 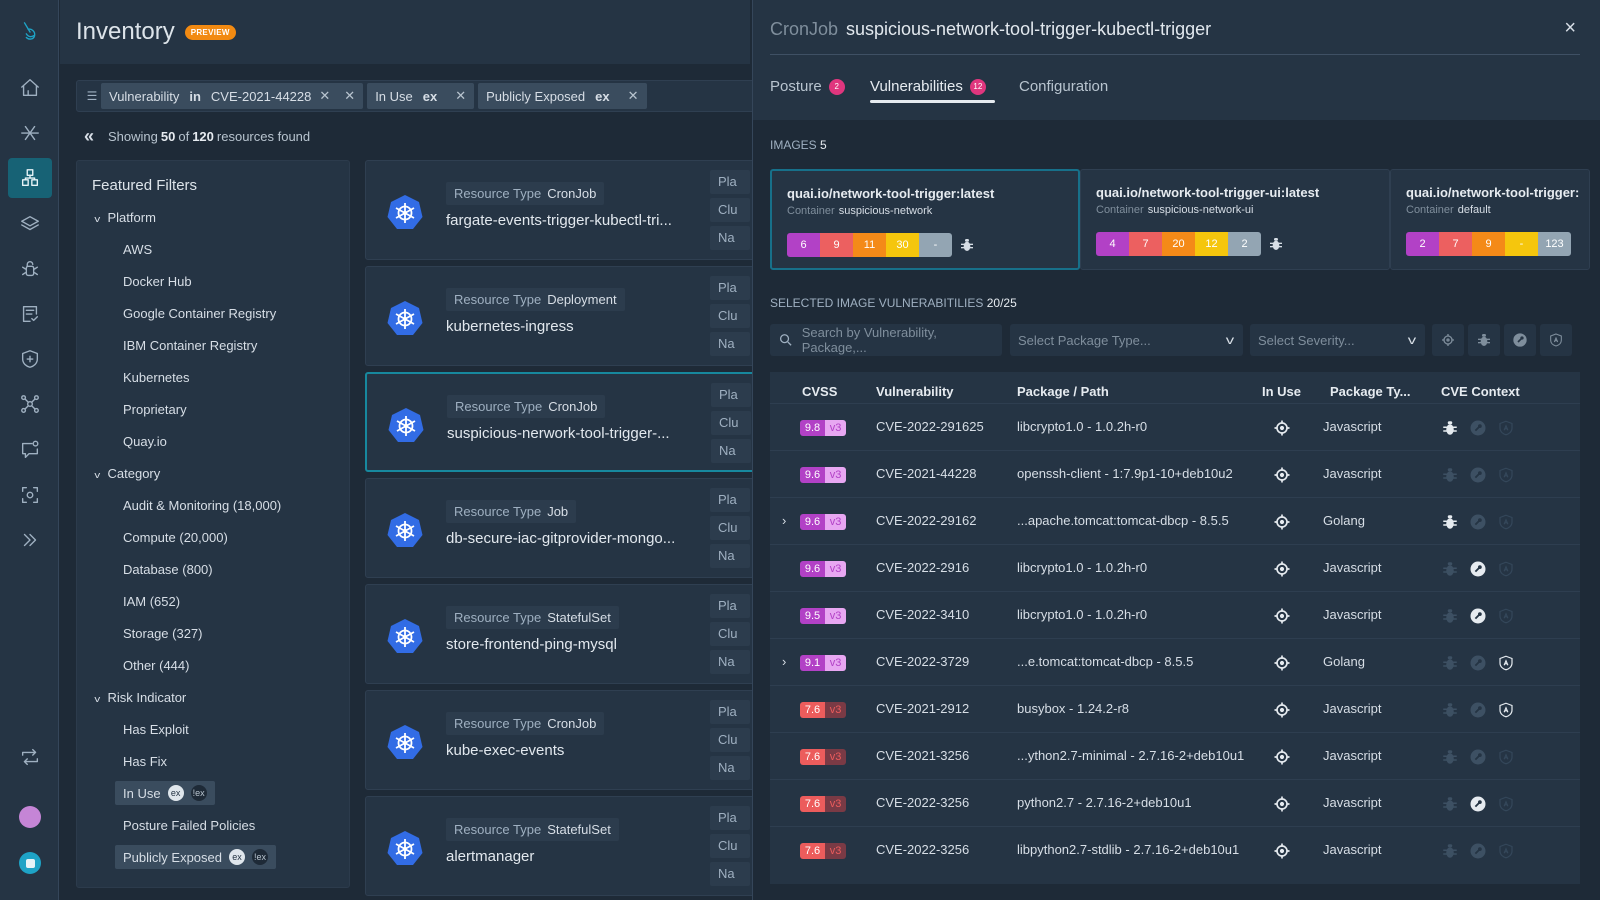 I want to click on filter-chip-publicly-exposed: Publicly Exposed ex ✕, so click(x=562, y=96).